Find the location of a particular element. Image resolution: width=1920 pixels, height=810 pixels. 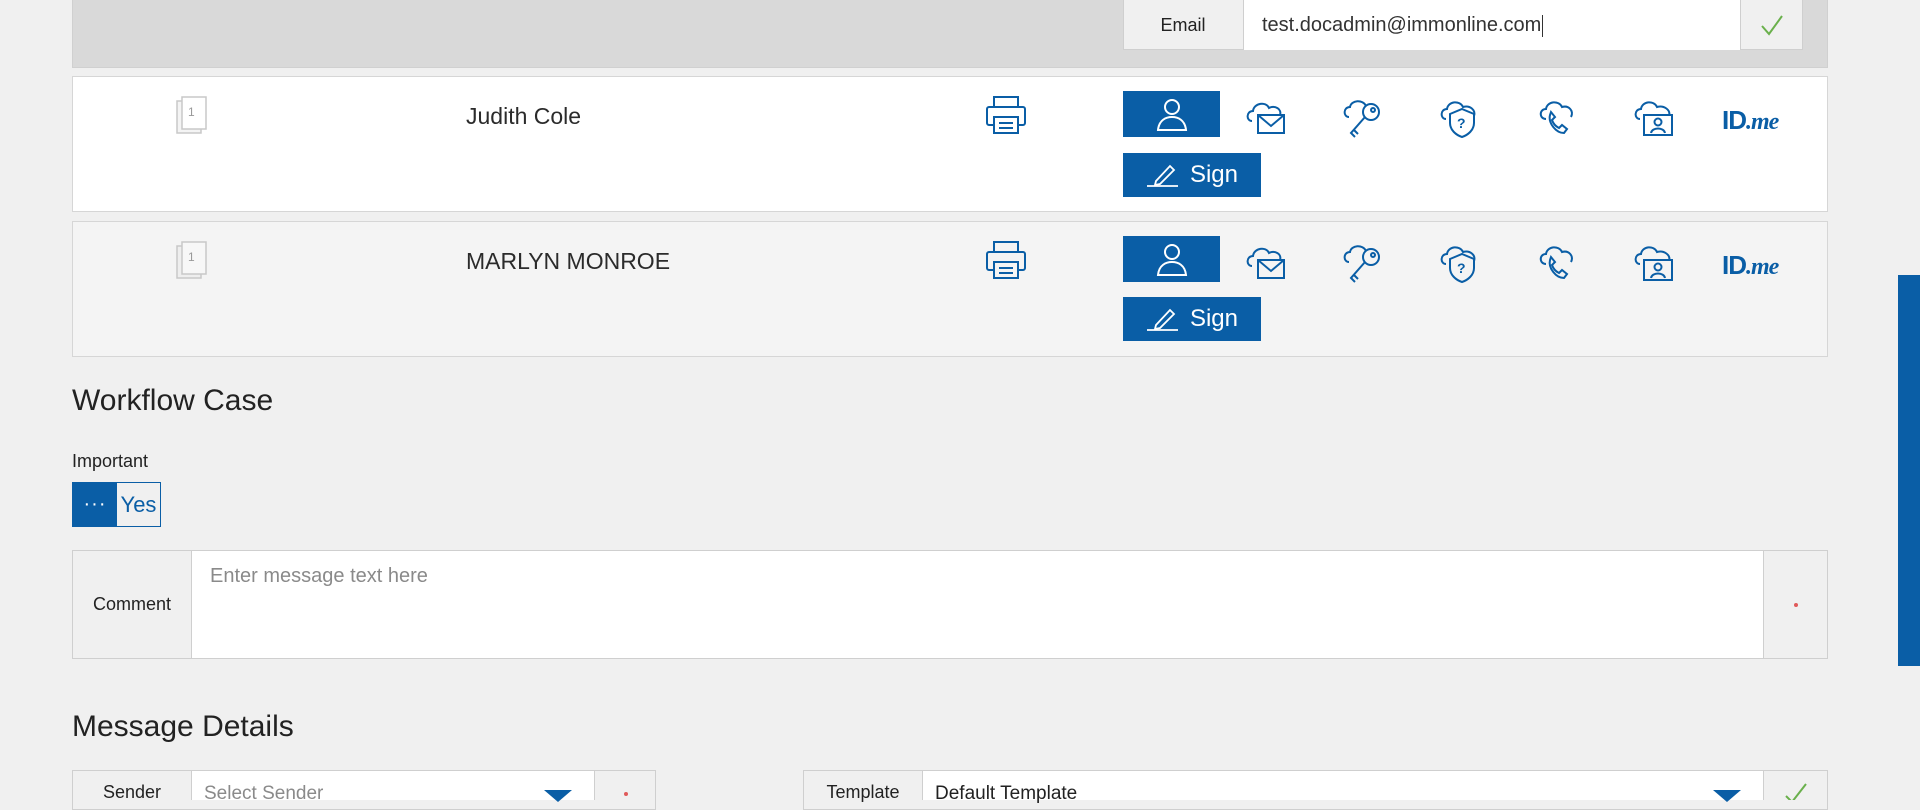

email-value: test.docadmin@immonline.com is located at coordinates (1402, 25).